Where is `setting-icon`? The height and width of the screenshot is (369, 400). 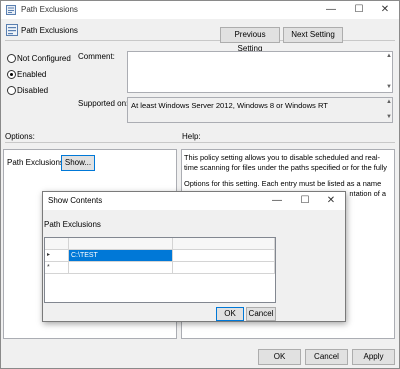
setting-icon is located at coordinates (12, 30).